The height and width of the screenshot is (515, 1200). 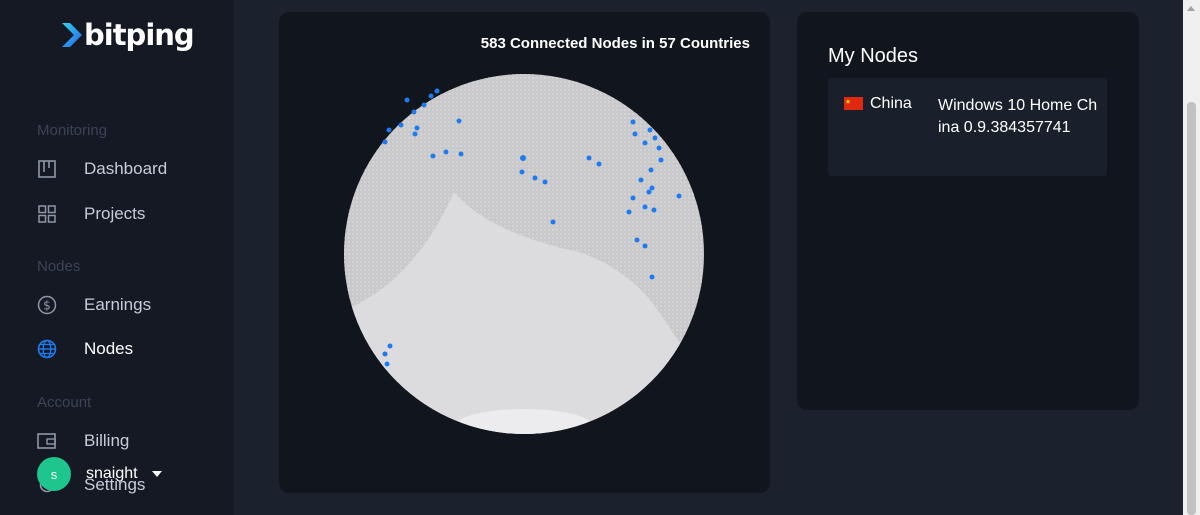 I want to click on page-scrollbar, so click(x=1191, y=257).